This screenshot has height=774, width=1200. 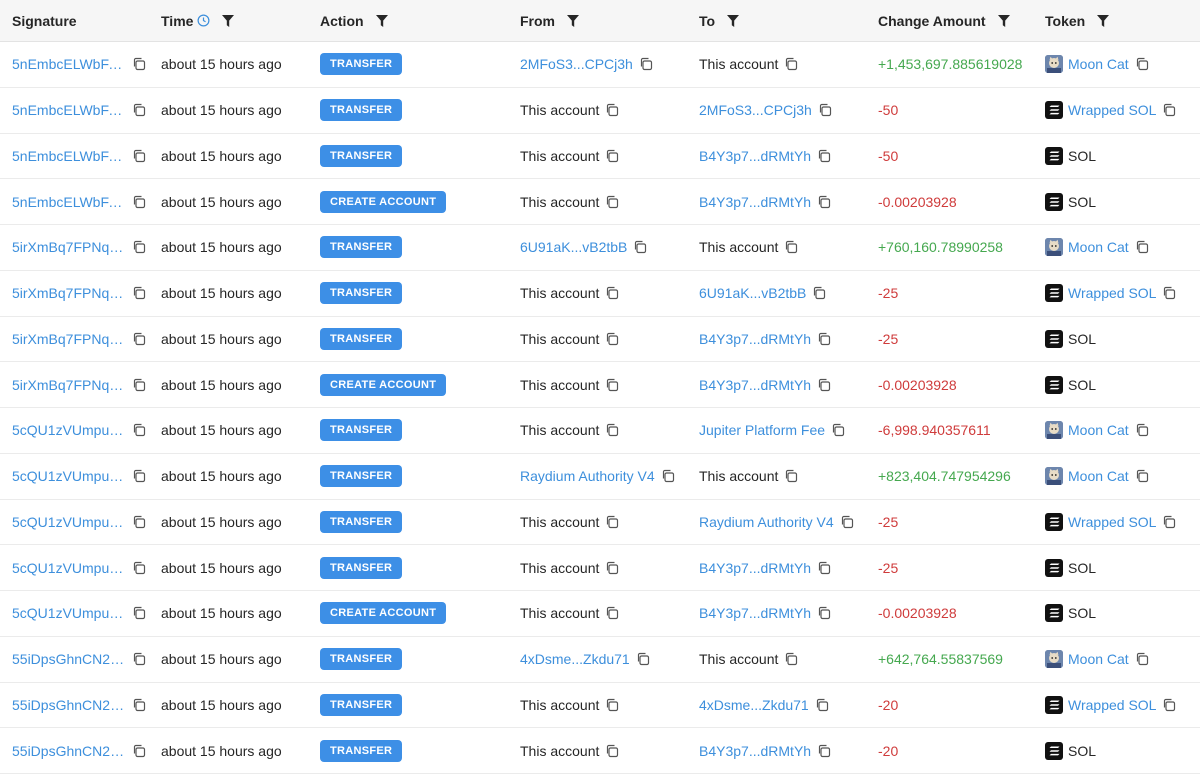 What do you see at coordinates (576, 64) in the screenshot?
I see `from-address: 2MFoS3...CPCj3h` at bounding box center [576, 64].